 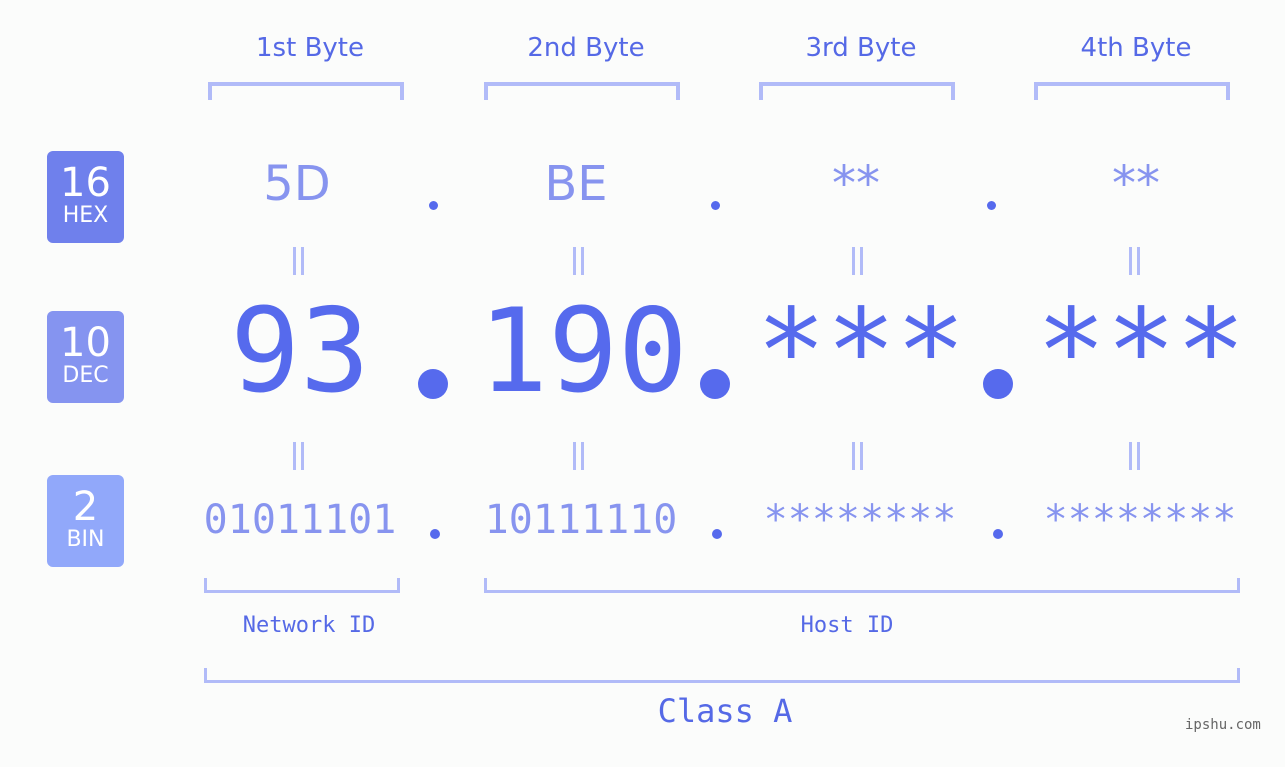 What do you see at coordinates (581, 520) in the screenshot?
I see `bin-byte-2: 10111110` at bounding box center [581, 520].